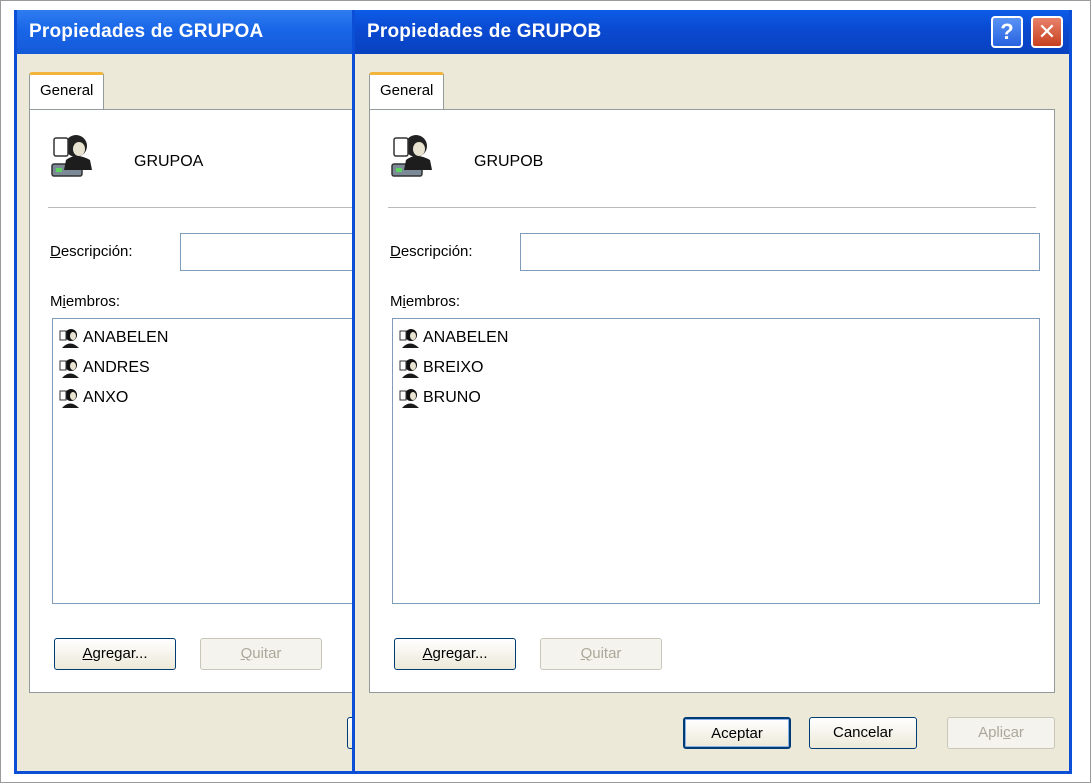 The width and height of the screenshot is (1091, 783). Describe the element at coordinates (224, 368) in the screenshot. I see `list-item: ANDRES` at that location.